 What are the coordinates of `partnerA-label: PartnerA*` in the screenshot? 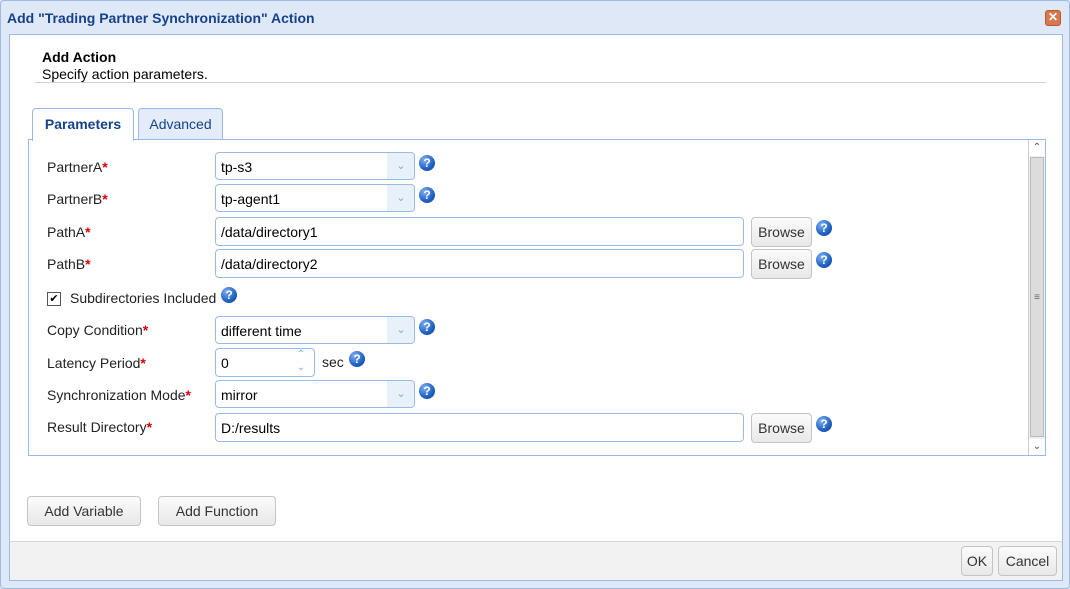 It's located at (77, 167).